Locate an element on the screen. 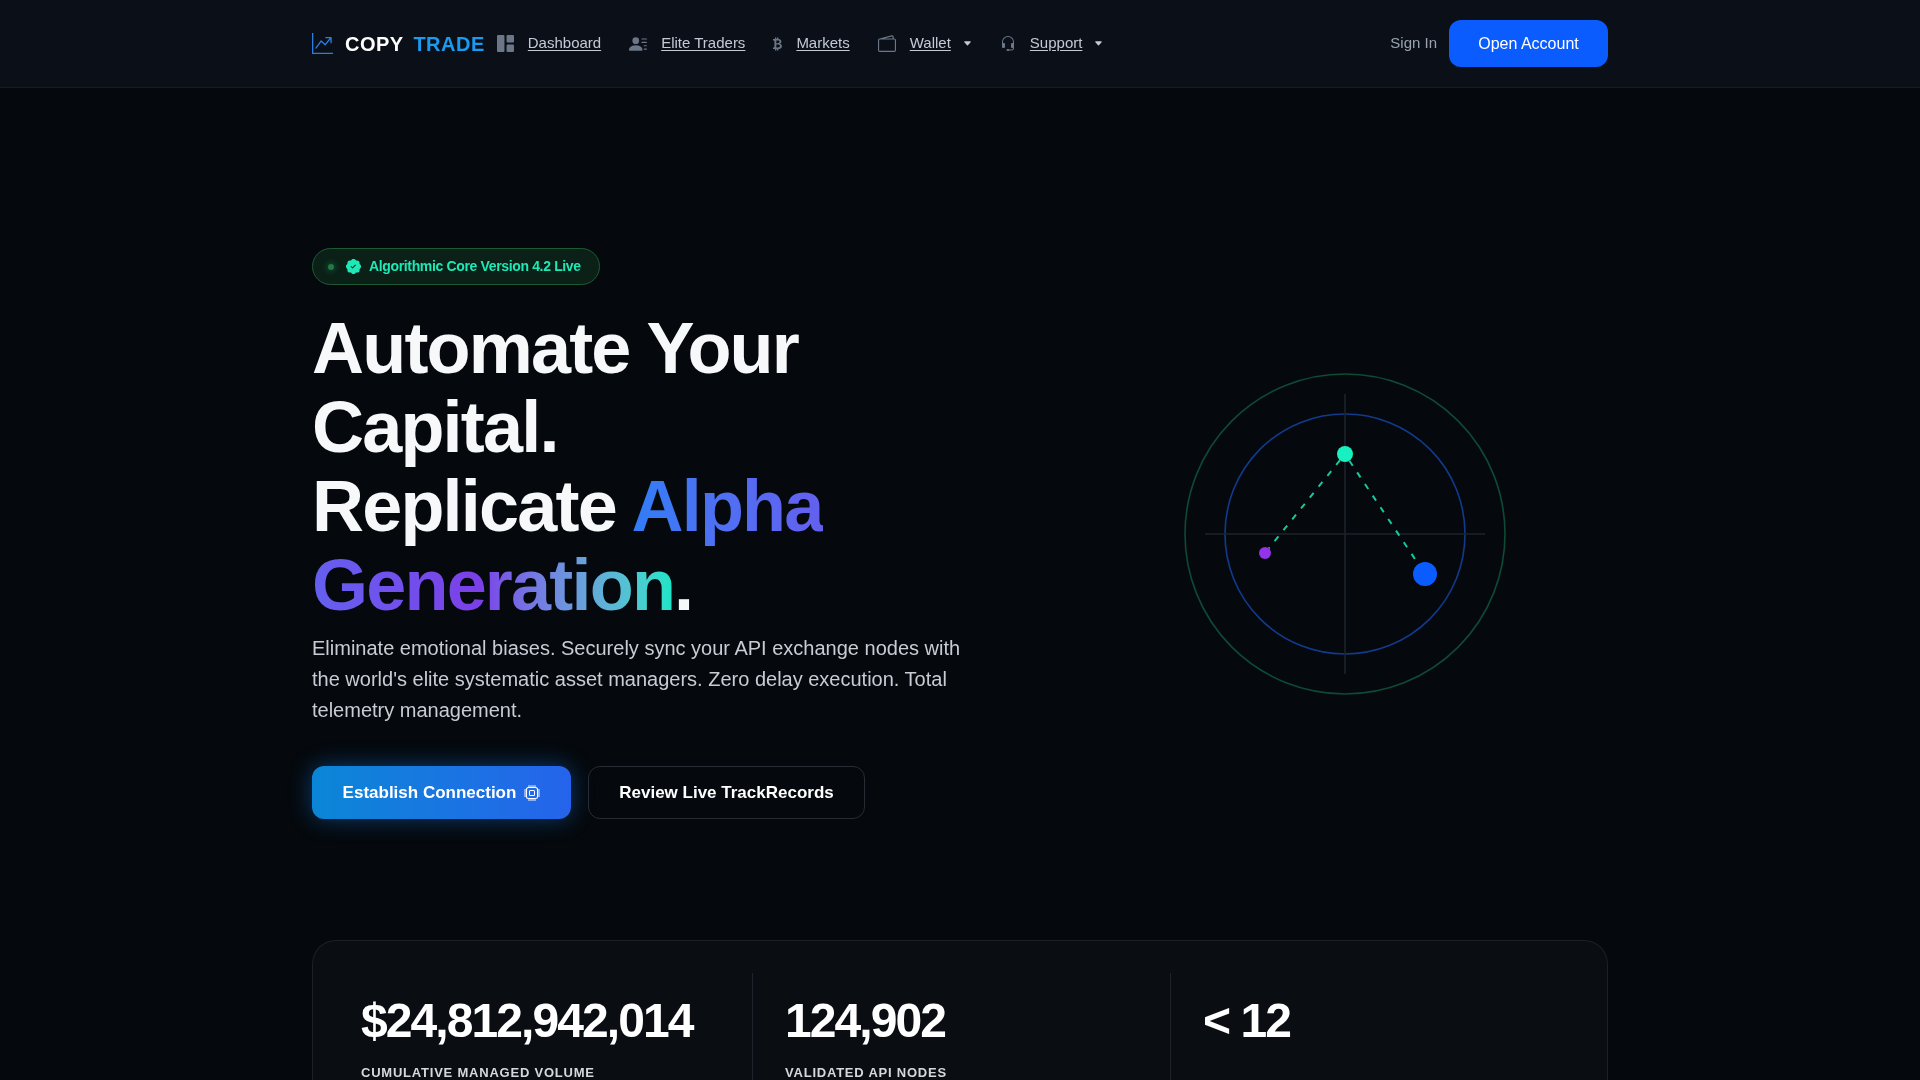  person-list-icon is located at coordinates (638, 43).